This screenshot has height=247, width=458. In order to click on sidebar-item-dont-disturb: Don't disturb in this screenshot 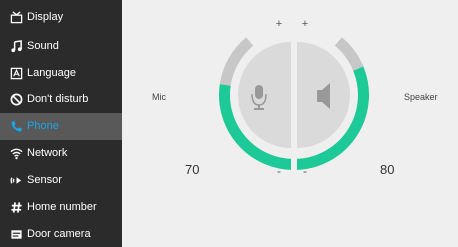, I will do `click(61, 99)`.